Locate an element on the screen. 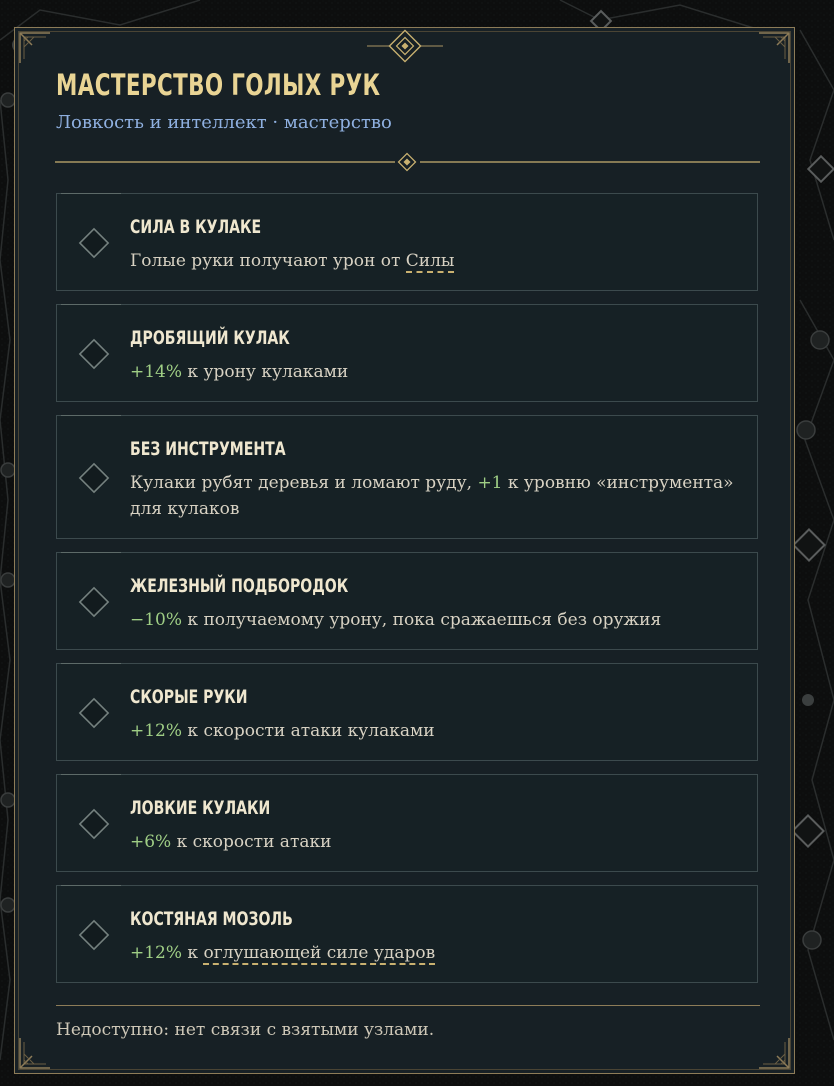 The image size is (834, 1086). perk-card-crushing-fist: ДРОБЯЩИЙ КУЛАК +14% к урону кулаками is located at coordinates (407, 353).